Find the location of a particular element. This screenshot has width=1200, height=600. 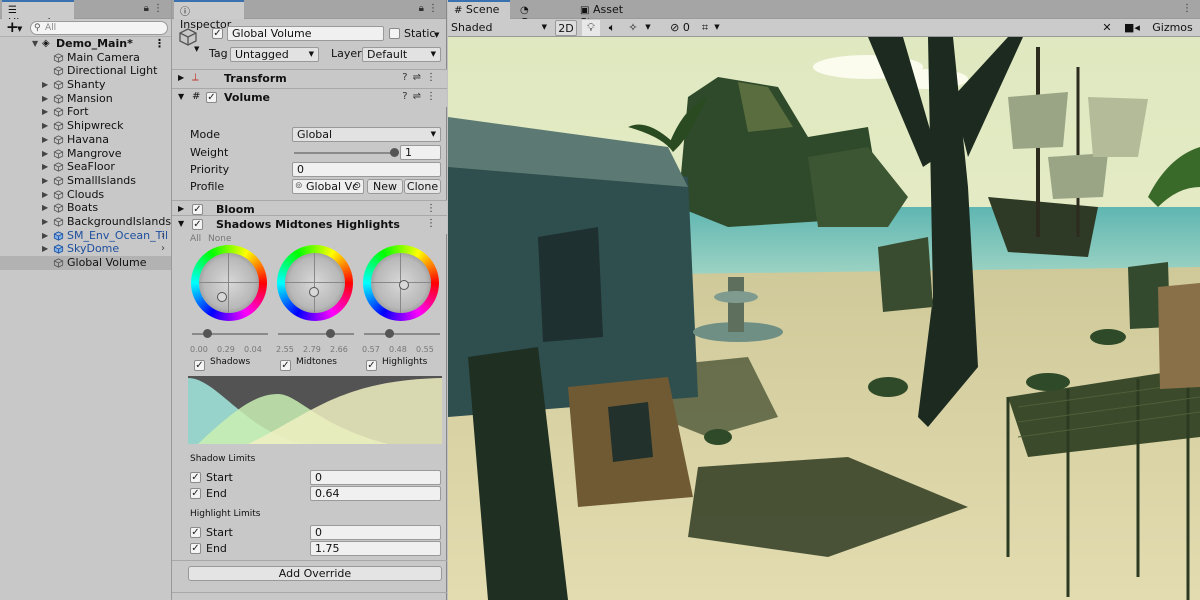

shadow-start-checkbox: ✓ is located at coordinates (195, 477).